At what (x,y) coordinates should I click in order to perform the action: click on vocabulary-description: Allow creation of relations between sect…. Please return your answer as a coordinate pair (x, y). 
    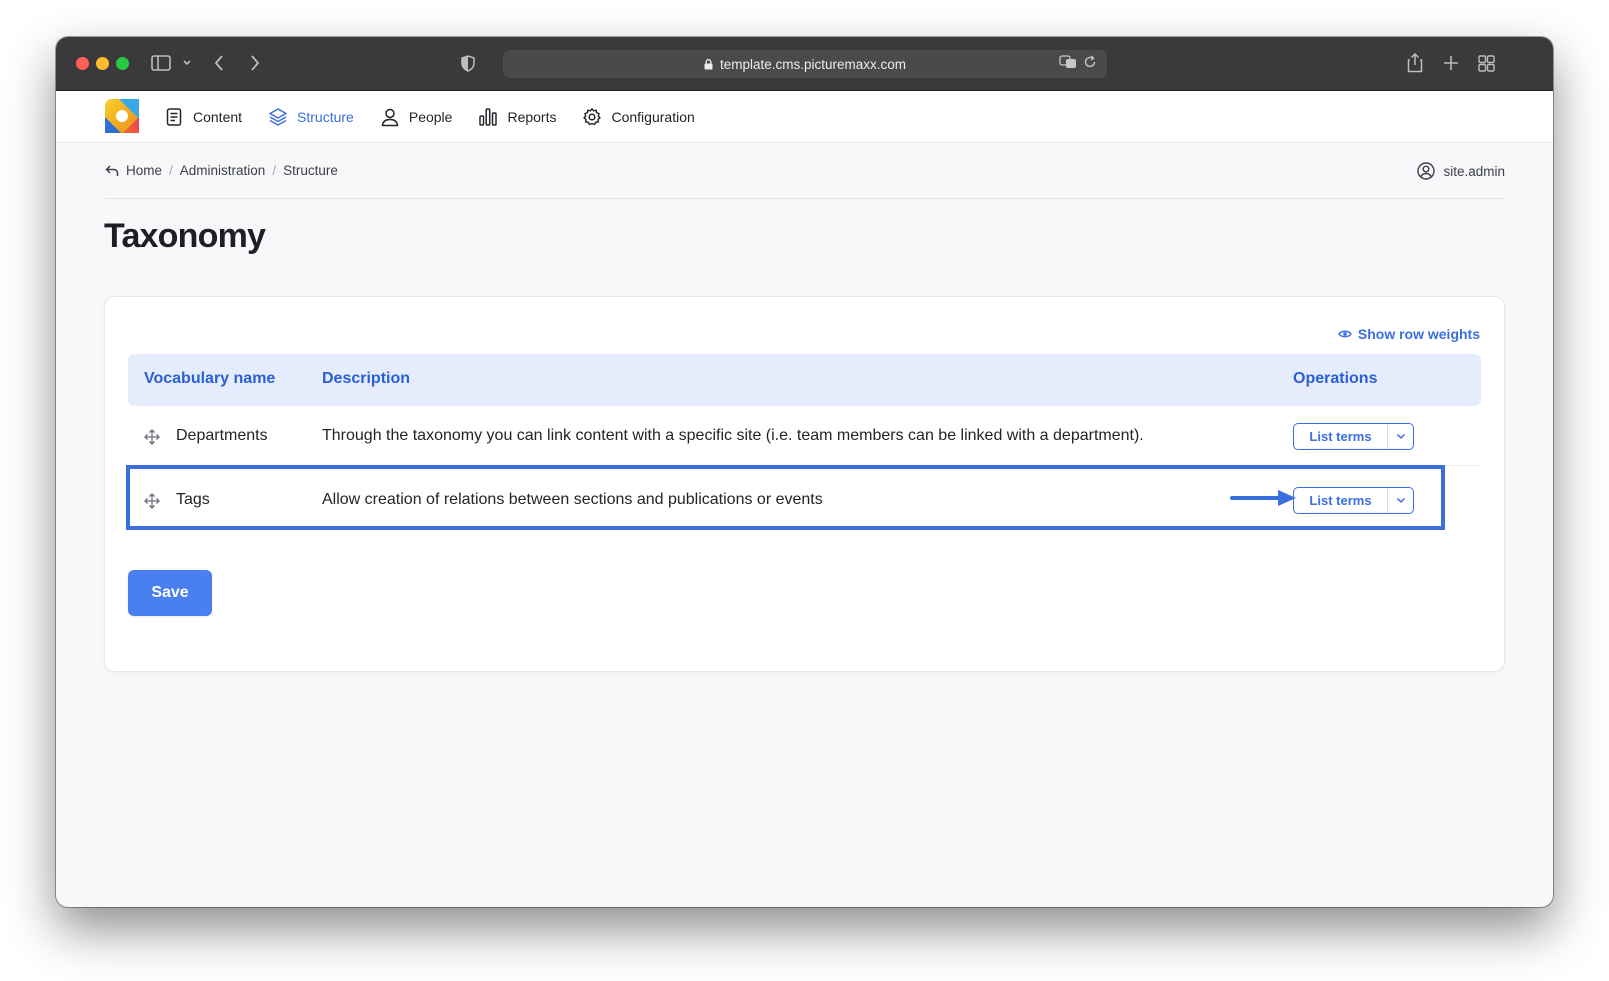
    Looking at the image, I should click on (572, 499).